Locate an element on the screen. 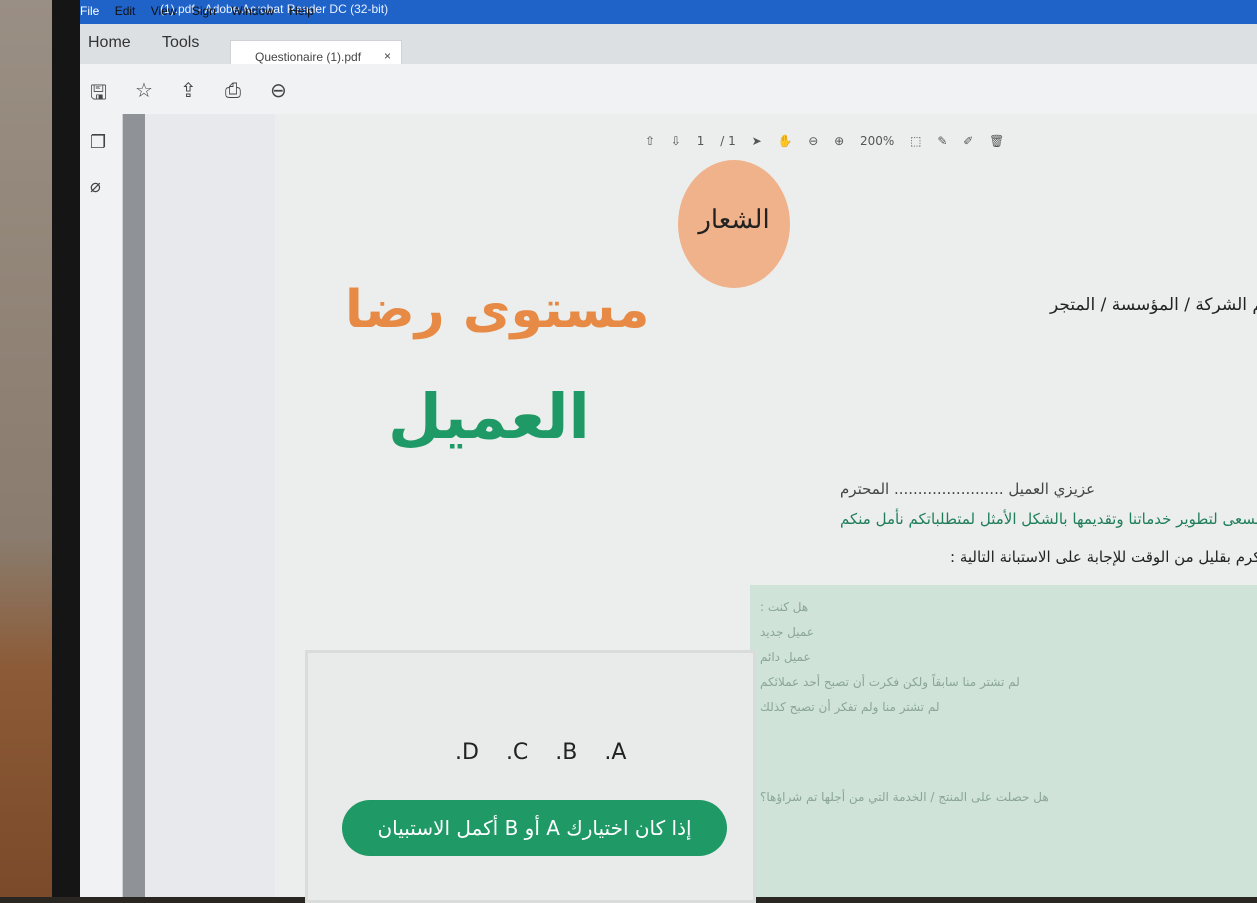 The height and width of the screenshot is (903, 1257). monitor-bezel is located at coordinates (67, 448).